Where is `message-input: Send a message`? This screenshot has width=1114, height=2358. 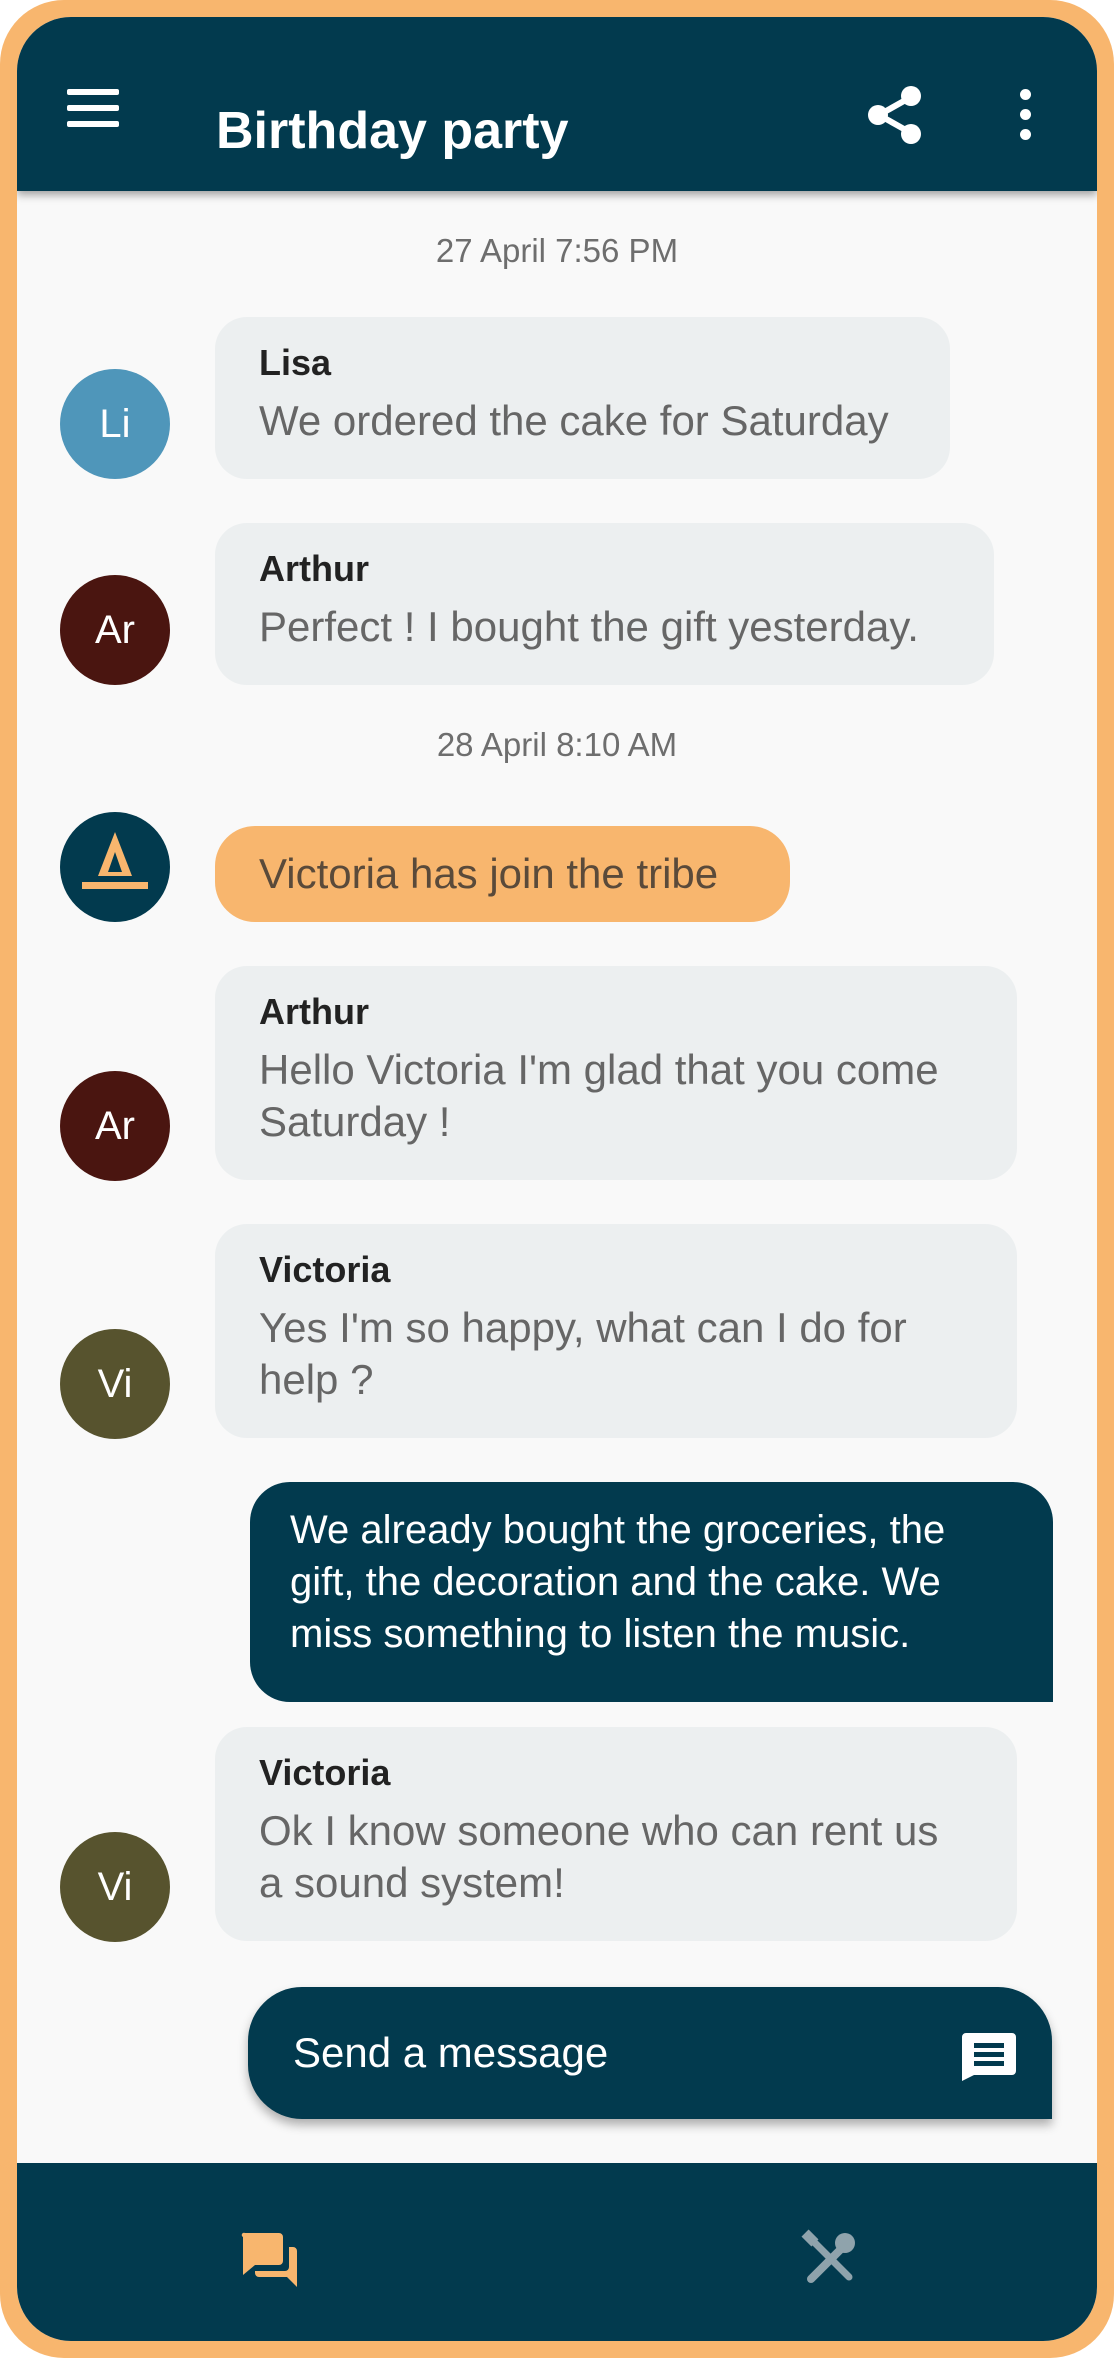 message-input: Send a message is located at coordinates (450, 2053).